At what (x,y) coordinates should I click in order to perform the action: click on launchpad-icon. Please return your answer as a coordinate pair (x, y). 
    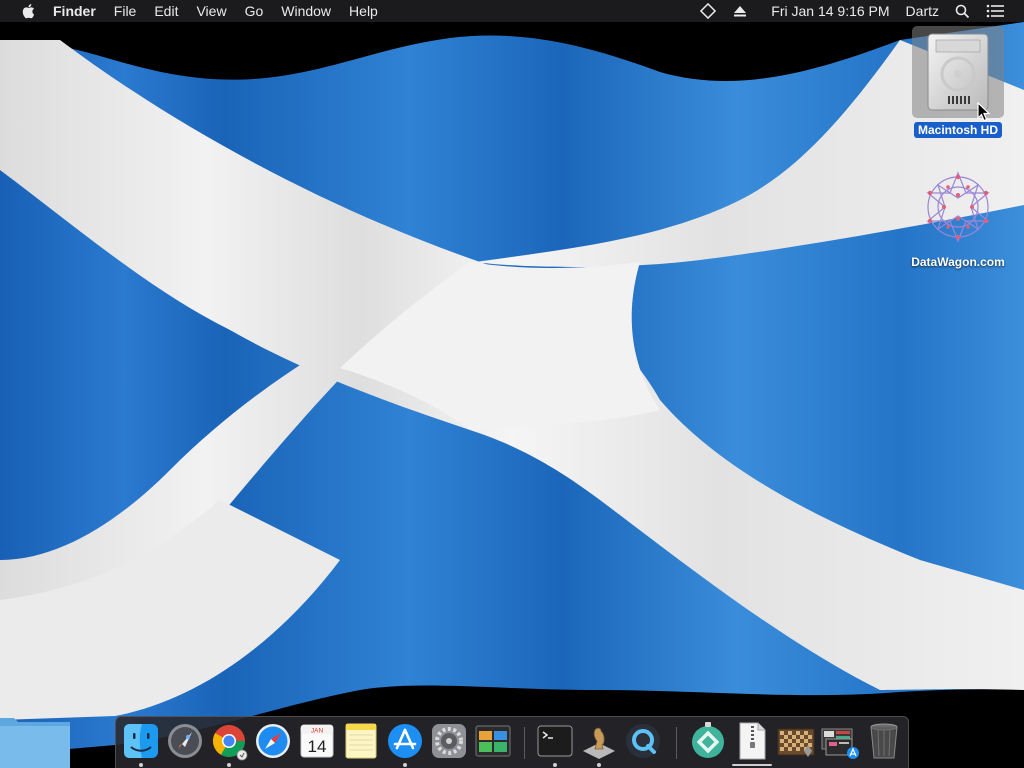
    Looking at the image, I should click on (185, 741).